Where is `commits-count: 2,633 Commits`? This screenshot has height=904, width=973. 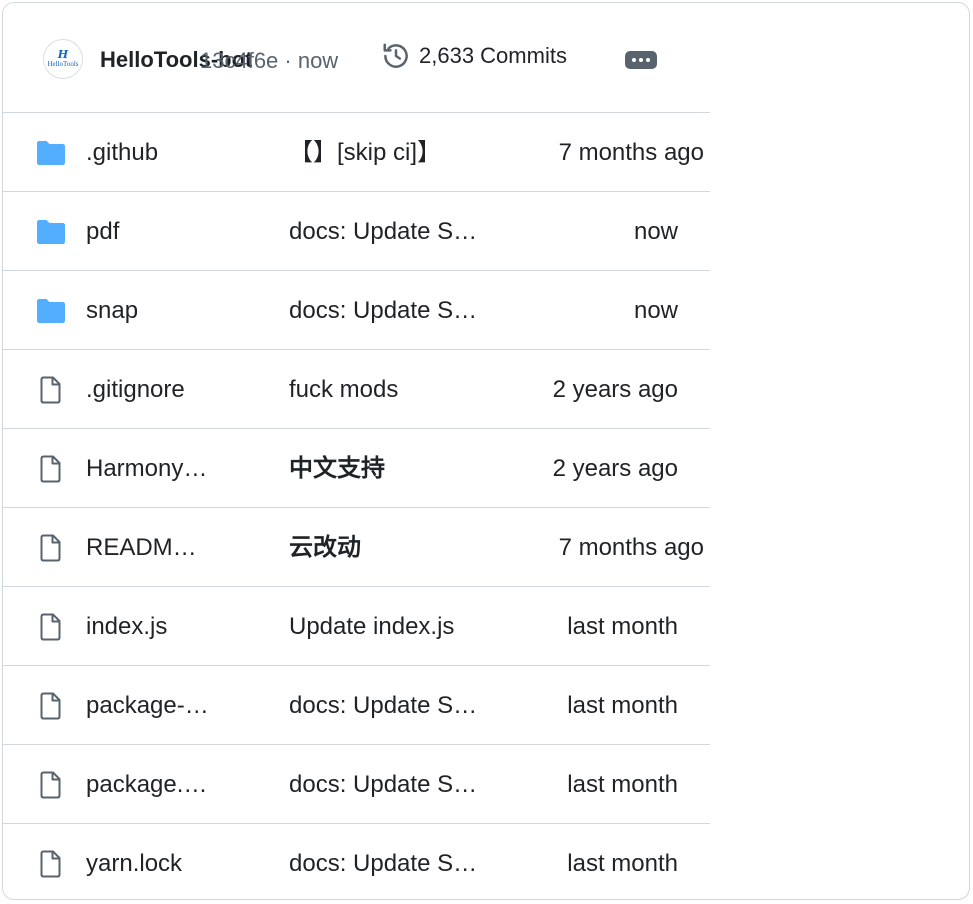 commits-count: 2,633 Commits is located at coordinates (493, 55).